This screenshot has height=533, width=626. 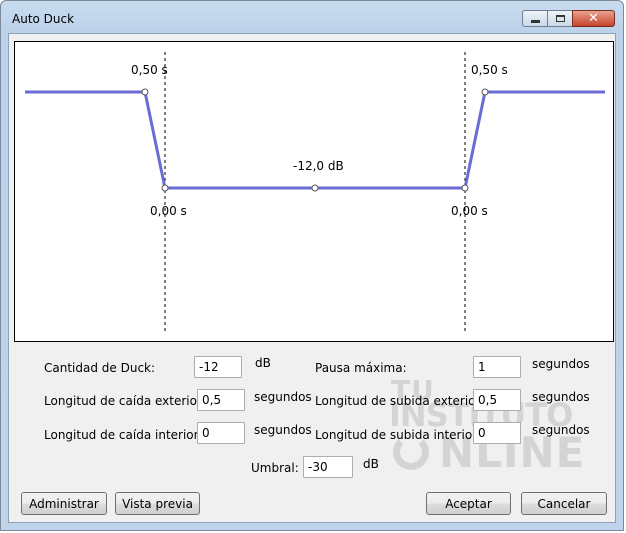 What do you see at coordinates (221, 400) in the screenshot?
I see `outer-fade-down-input` at bounding box center [221, 400].